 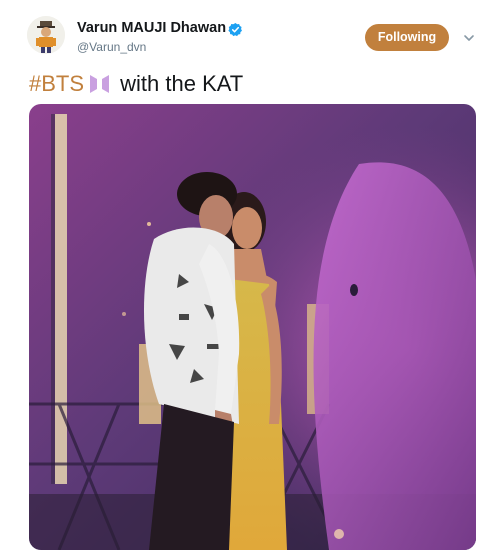 I want to click on display-name: Varun MAUJI Dhawan, so click(x=151, y=28).